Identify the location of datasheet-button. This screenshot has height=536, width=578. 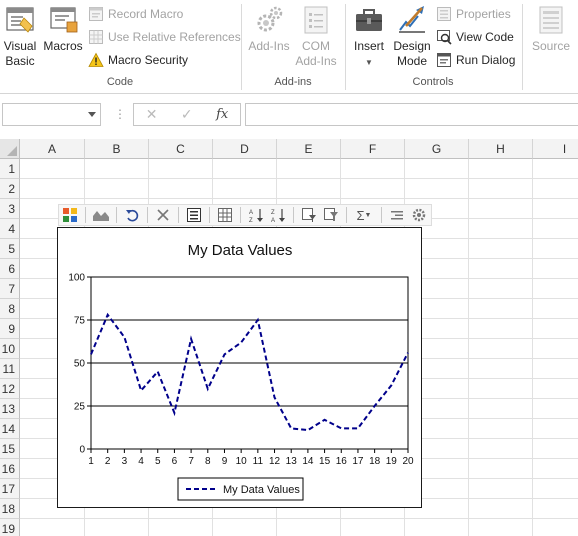
(225, 215).